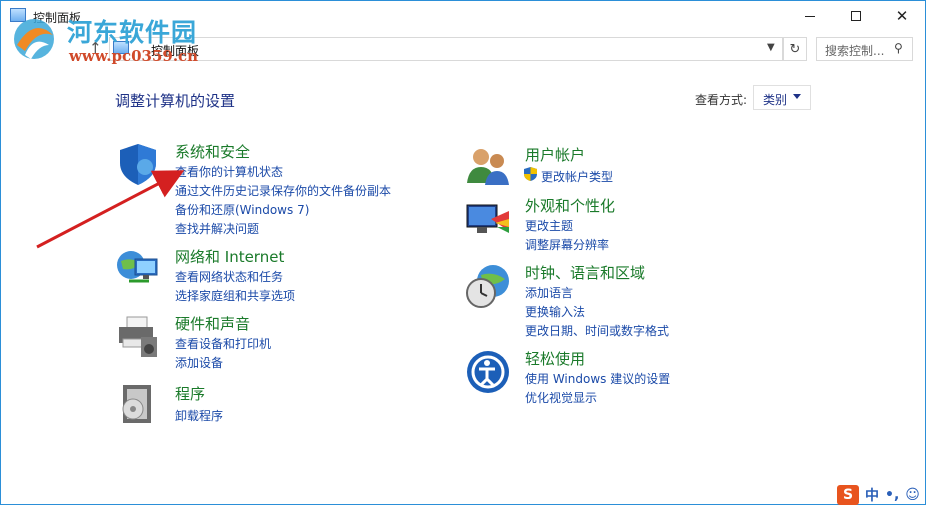 This screenshot has width=926, height=505. What do you see at coordinates (555, 311) in the screenshot?
I see `link-change-input-method: 更换输入法` at bounding box center [555, 311].